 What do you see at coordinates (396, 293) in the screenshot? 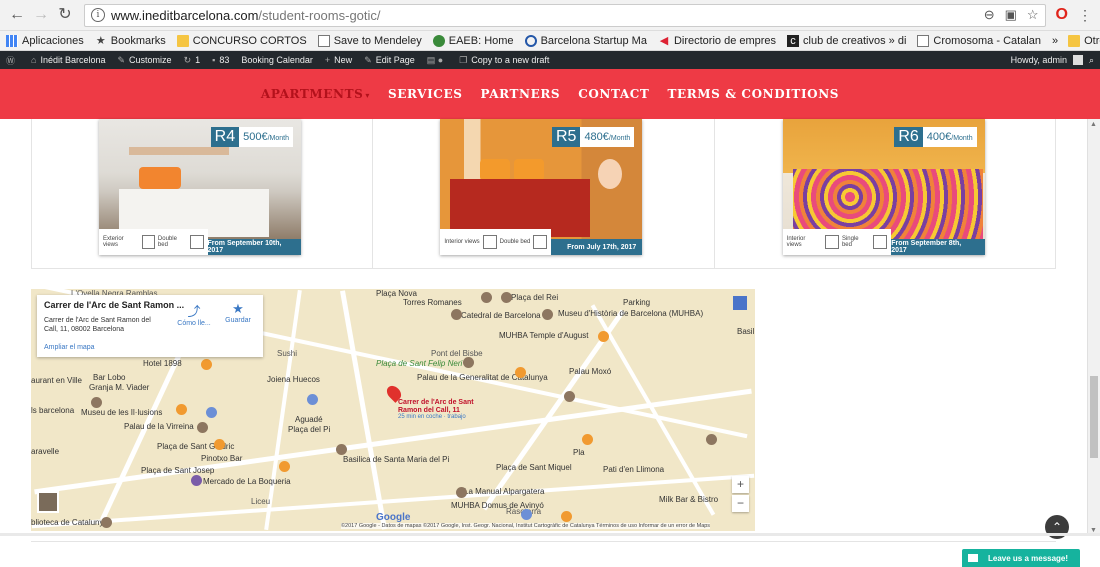
I see `map-place-label: Plaça Nova` at bounding box center [396, 293].